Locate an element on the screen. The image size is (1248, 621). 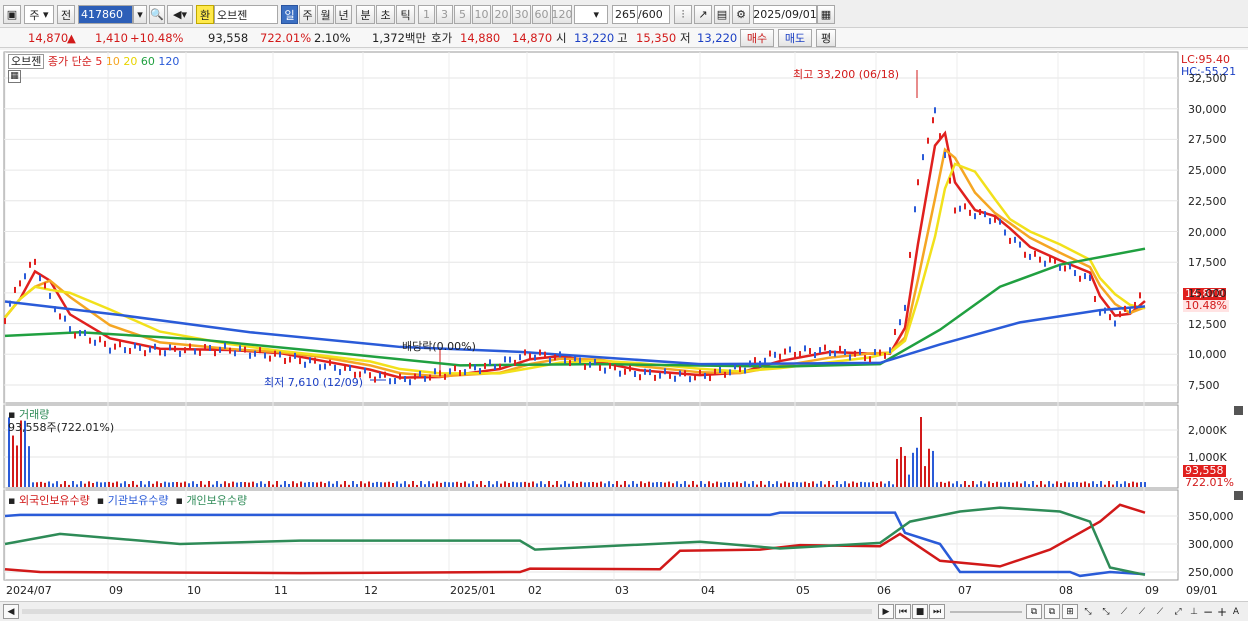
holdings-panel-close-icon is located at coordinates (1238, 495).